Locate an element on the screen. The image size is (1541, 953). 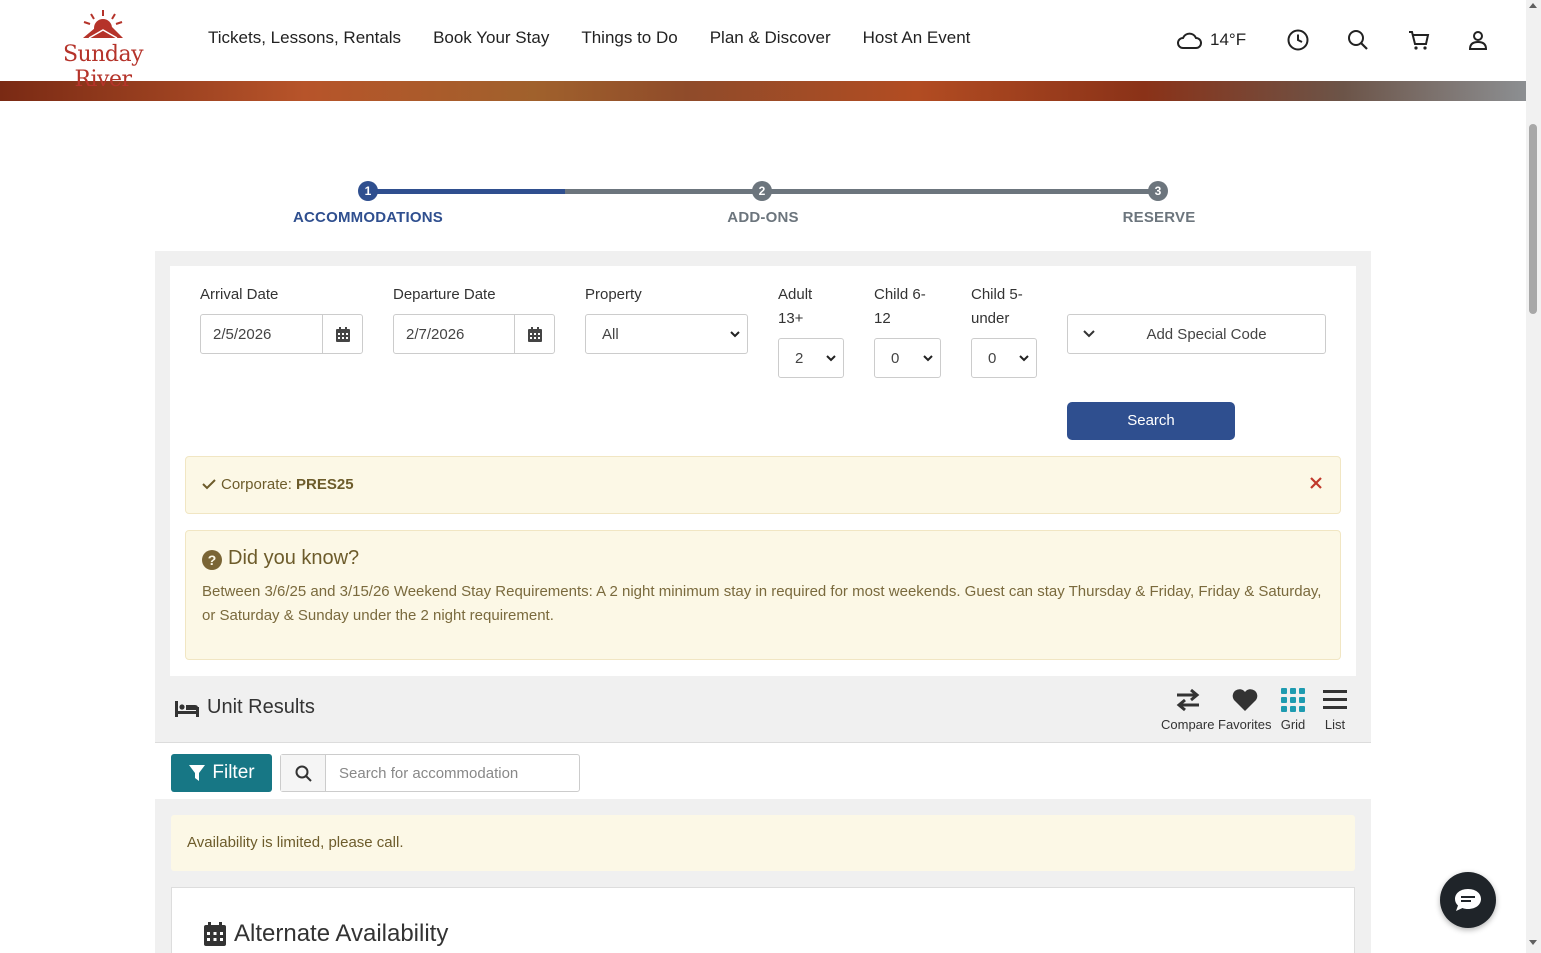
property-value: All is located at coordinates (610, 334).